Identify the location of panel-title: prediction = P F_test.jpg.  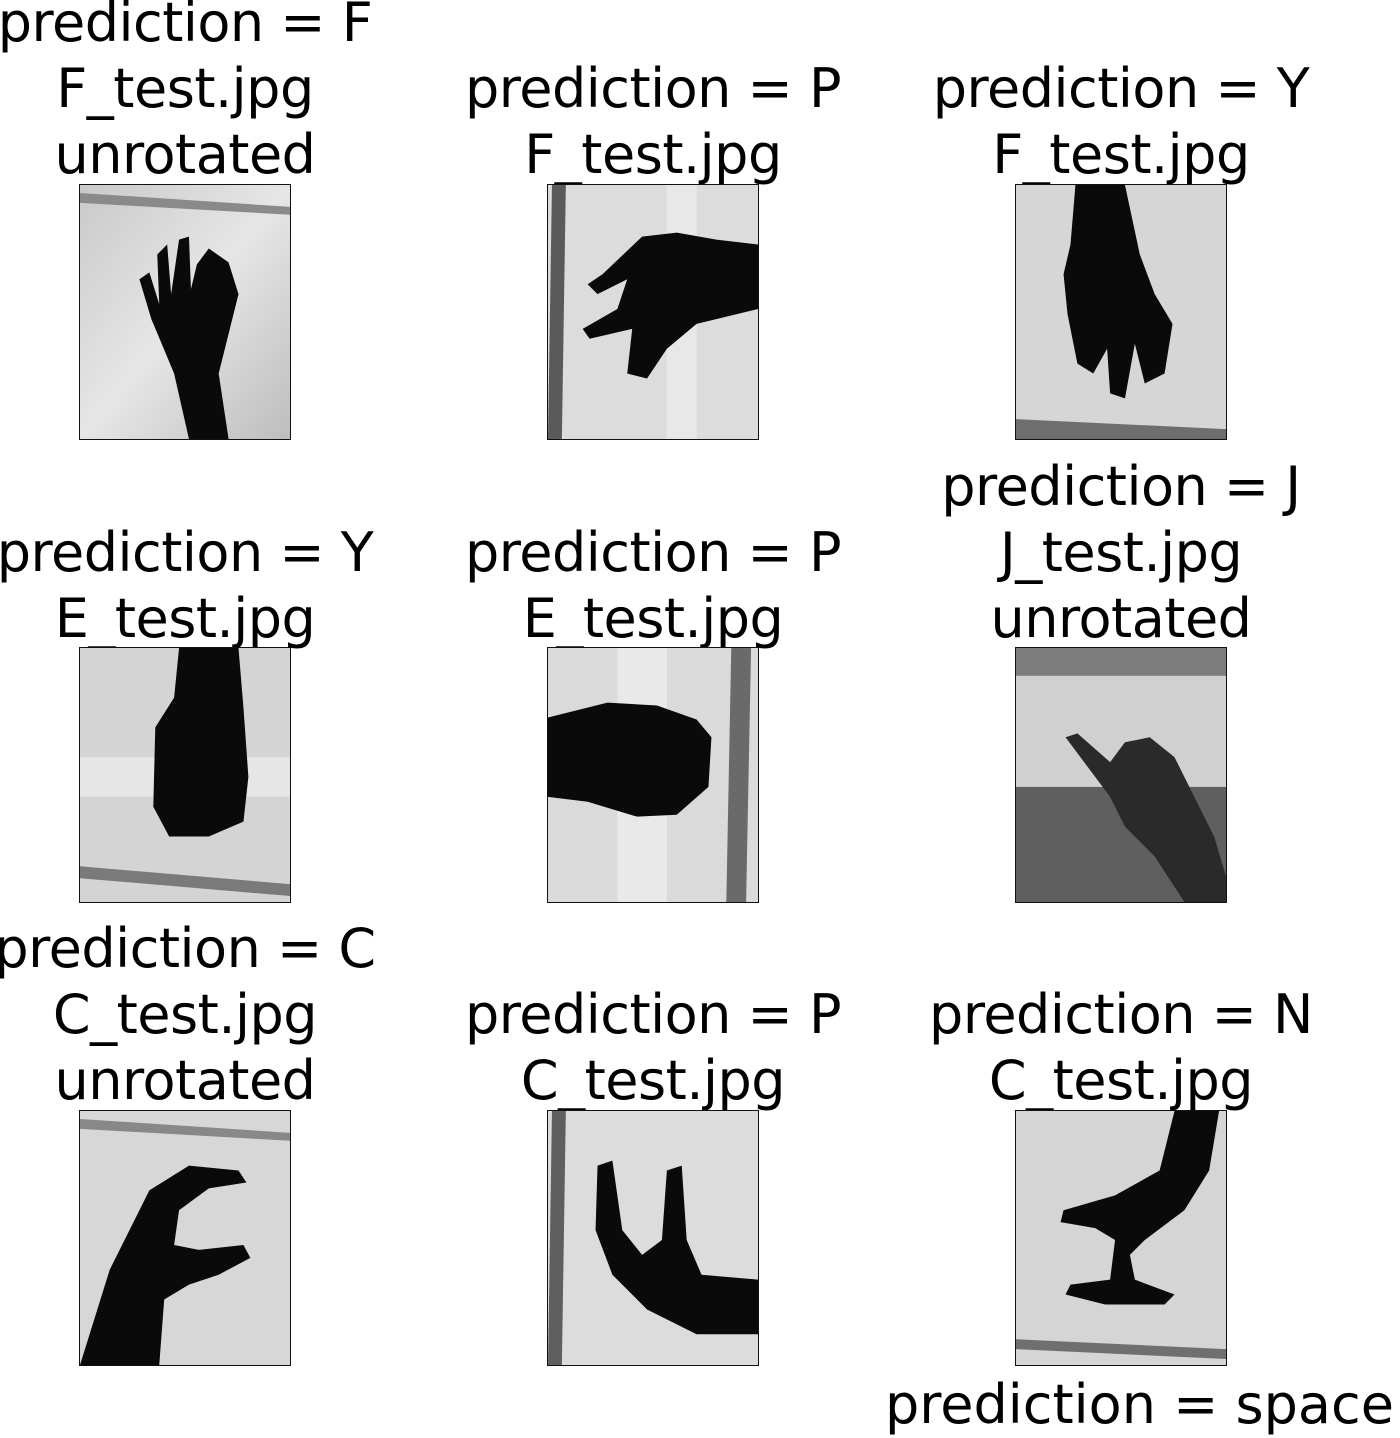
(653, 122).